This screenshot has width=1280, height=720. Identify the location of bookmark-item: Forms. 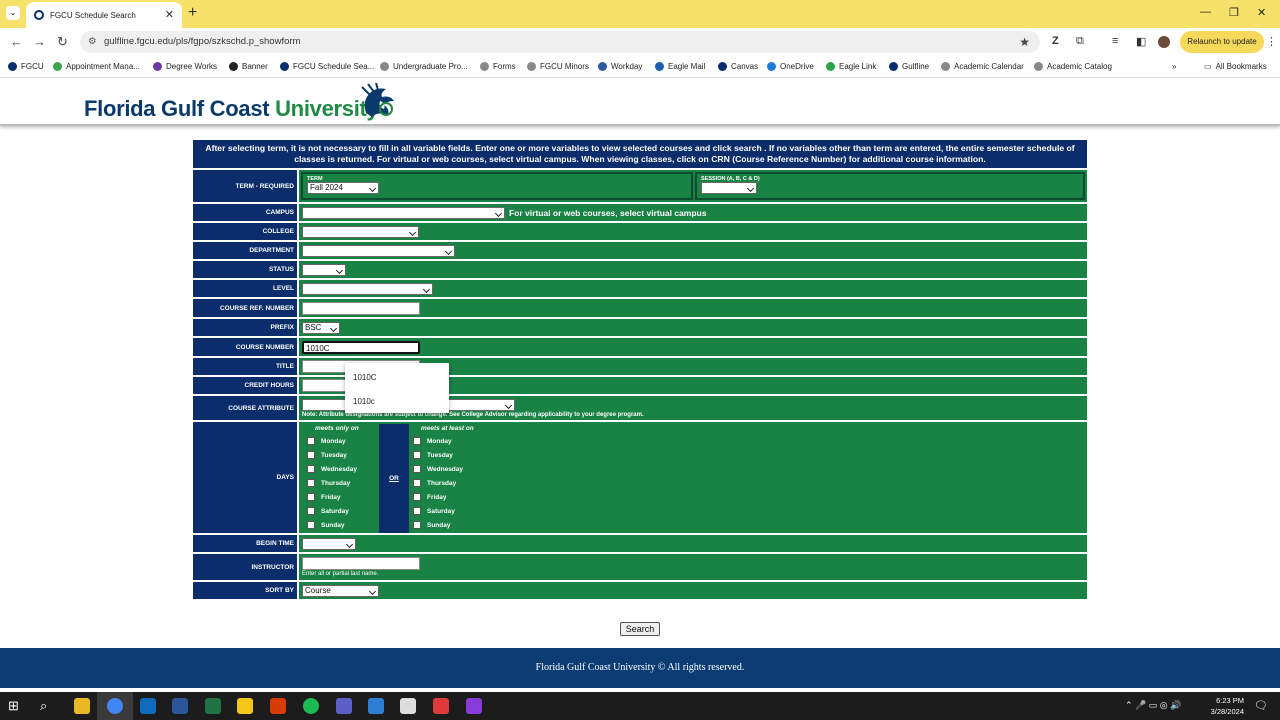
(498, 66).